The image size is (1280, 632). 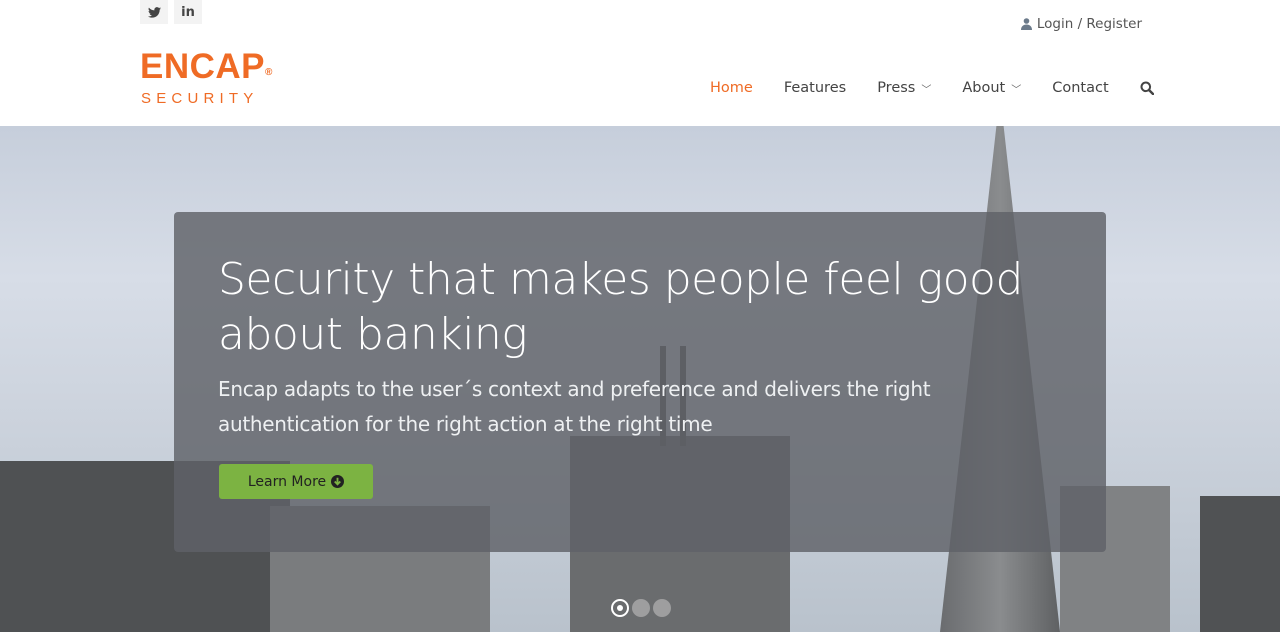 I want to click on linkedin-link: in, so click(x=188, y=12).